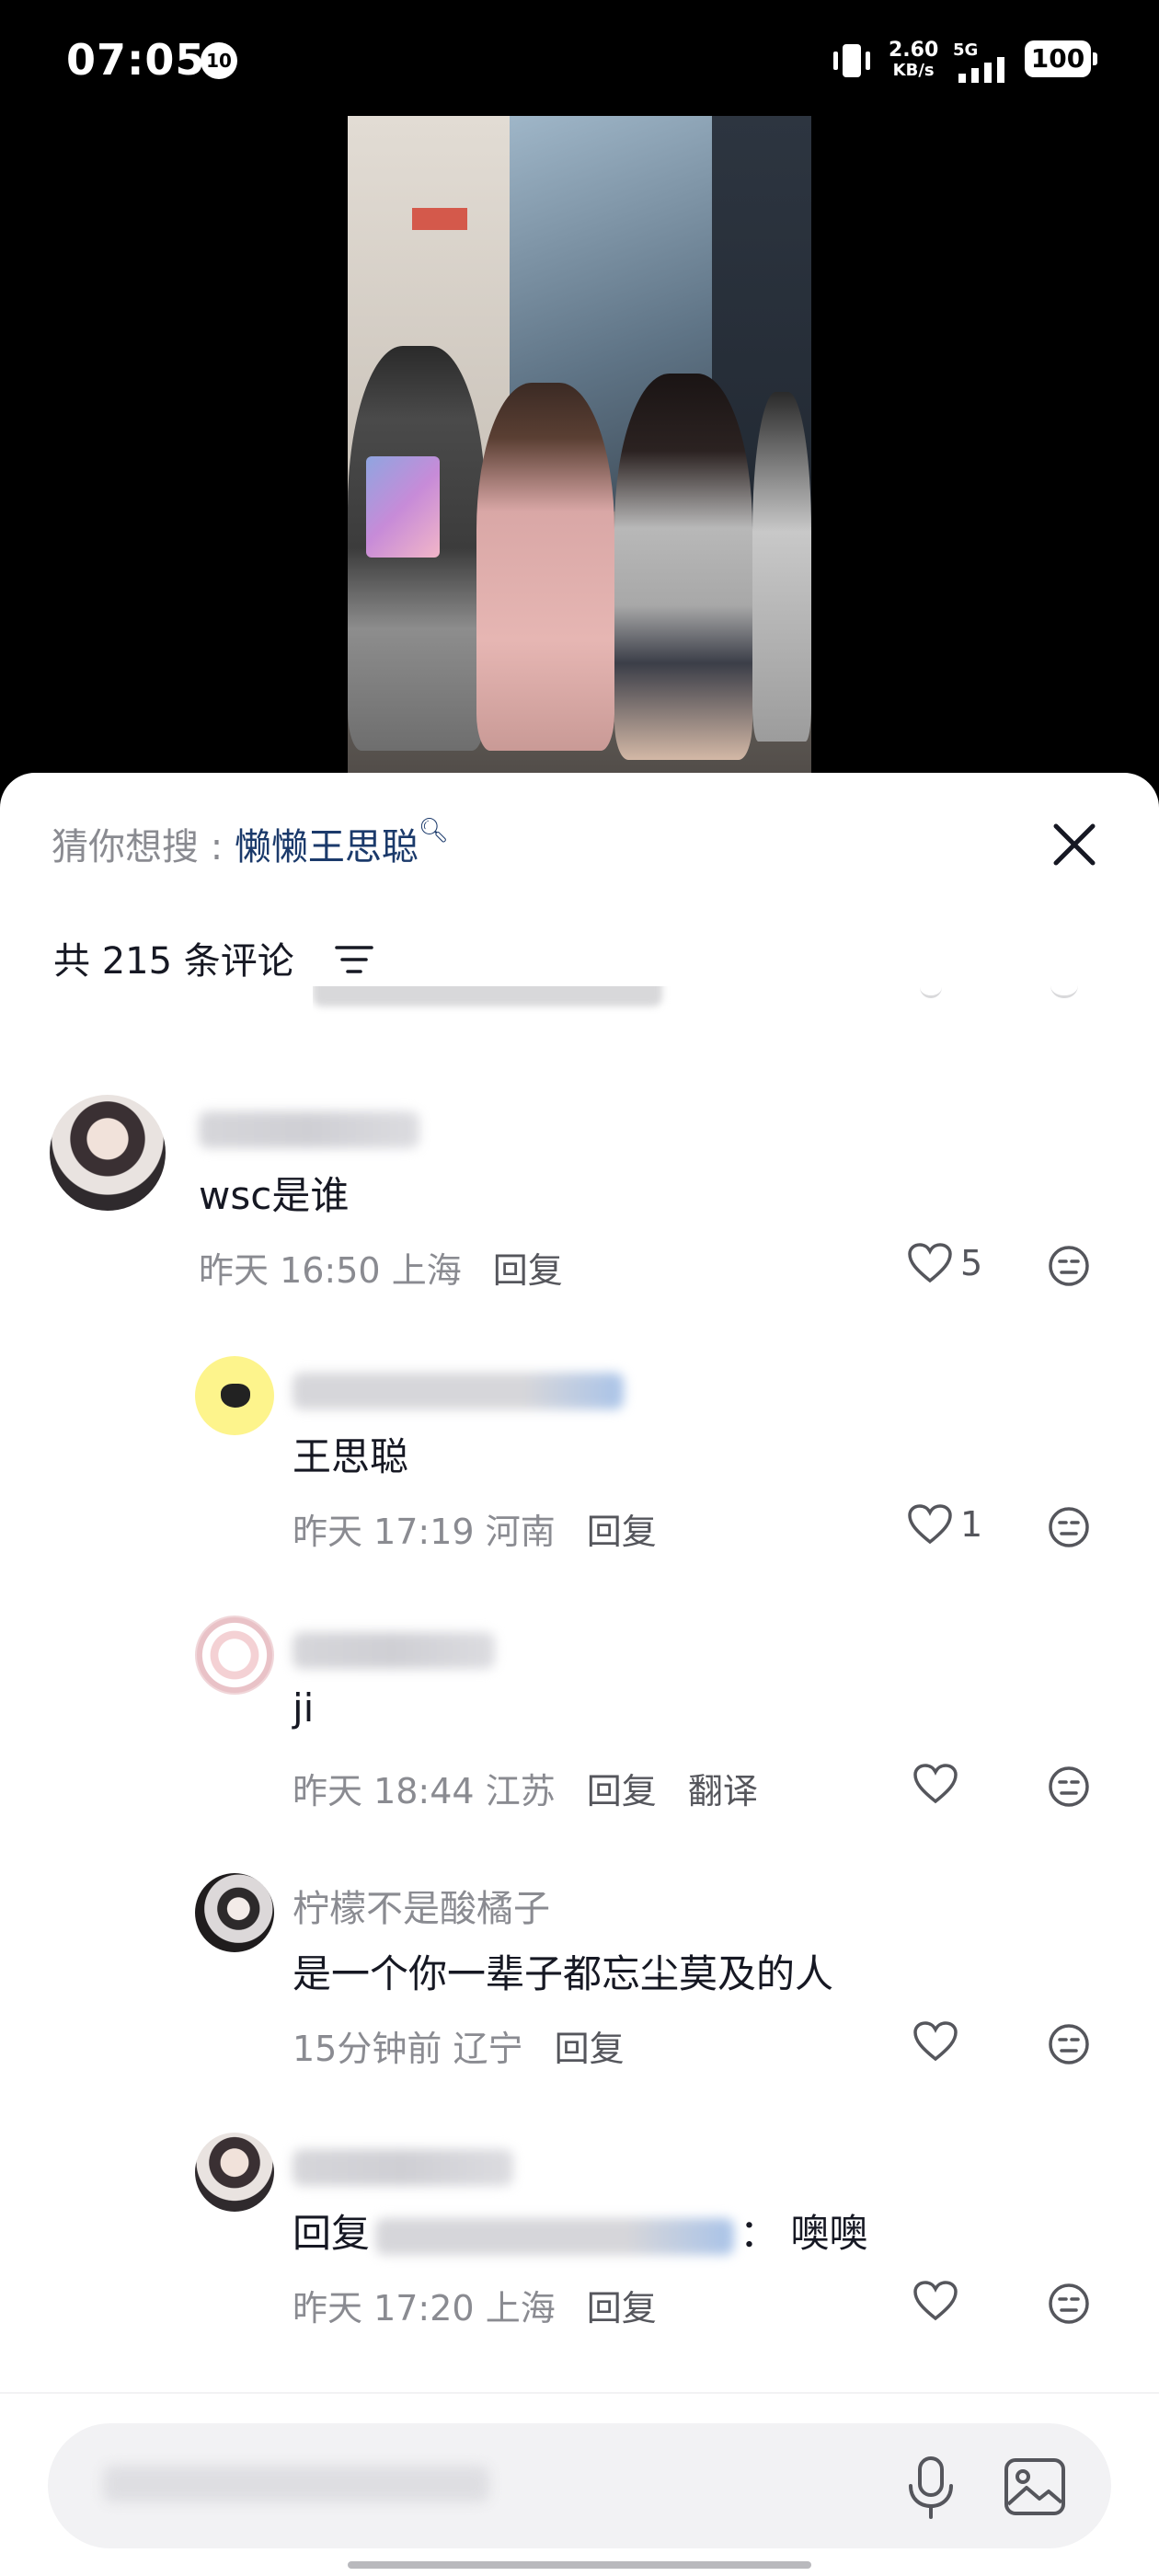 The height and width of the screenshot is (2576, 1159). What do you see at coordinates (290, 1270) in the screenshot?
I see `comment-time: 昨天 16:50` at bounding box center [290, 1270].